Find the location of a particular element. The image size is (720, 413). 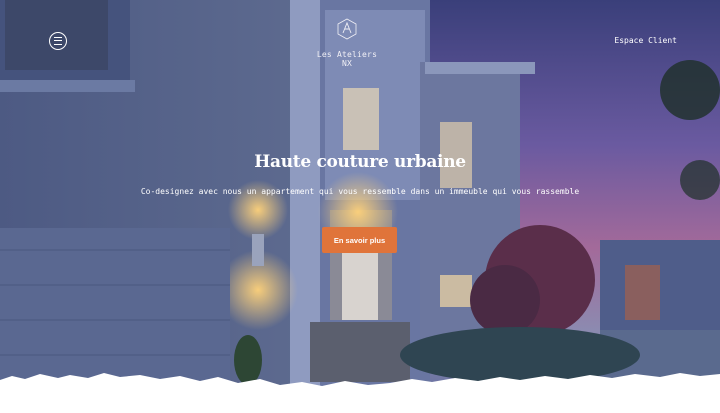

client-area-link: Espace Client is located at coordinates (645, 40).